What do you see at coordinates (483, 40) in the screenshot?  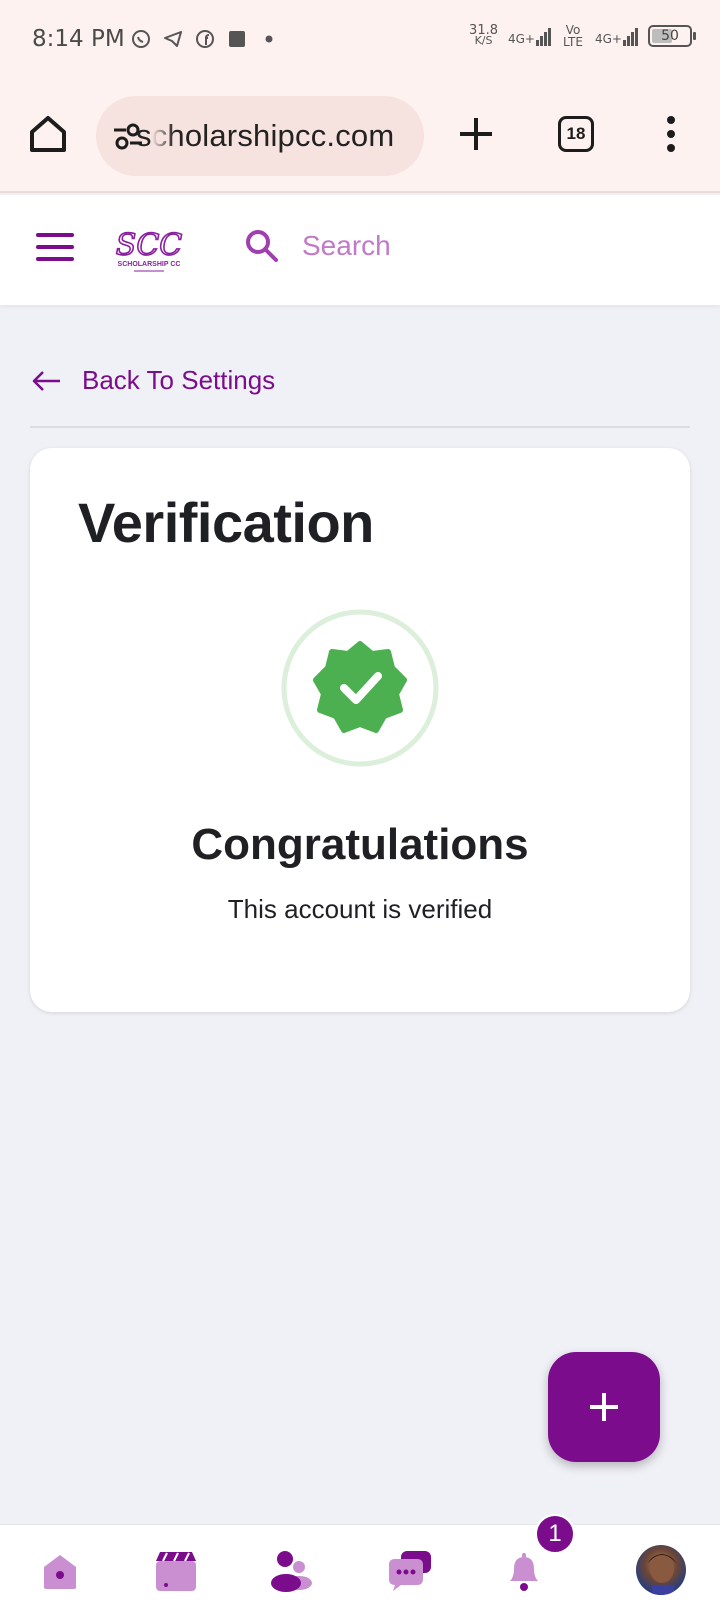 I see `network-speed-unit: K/S` at bounding box center [483, 40].